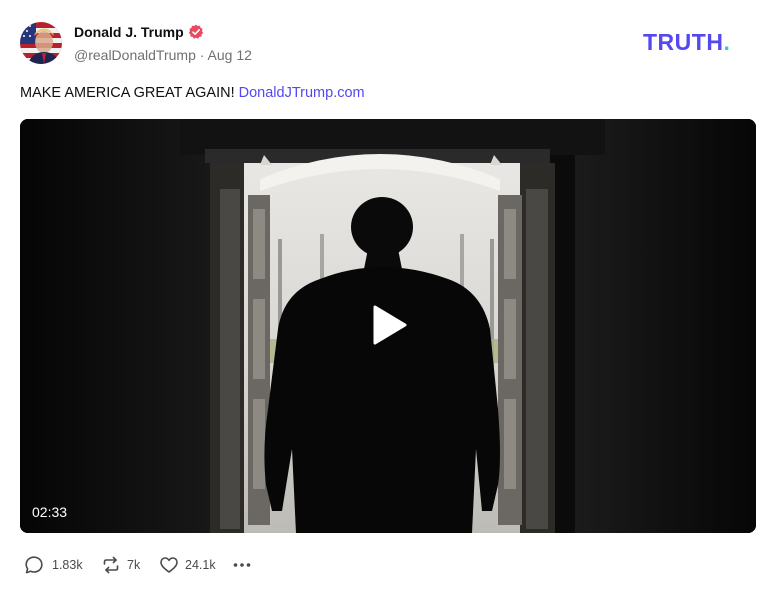 The width and height of the screenshot is (777, 595). I want to click on retruth-icon, so click(111, 565).